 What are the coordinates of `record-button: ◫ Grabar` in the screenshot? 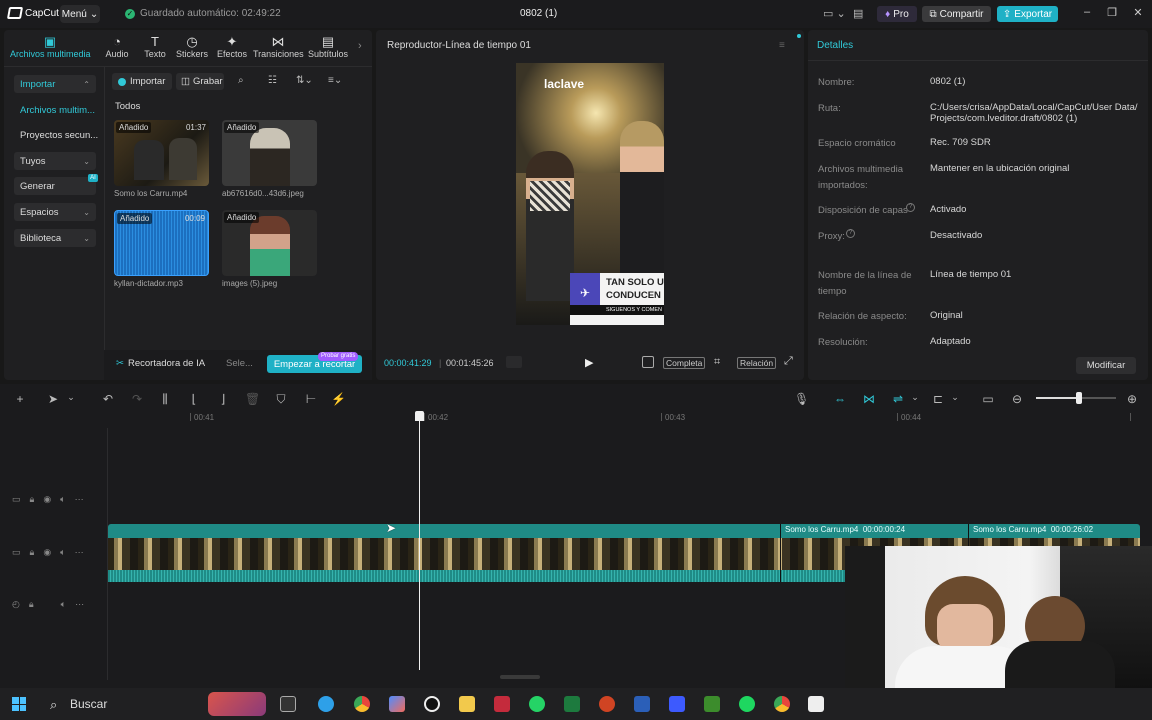 It's located at (200, 81).